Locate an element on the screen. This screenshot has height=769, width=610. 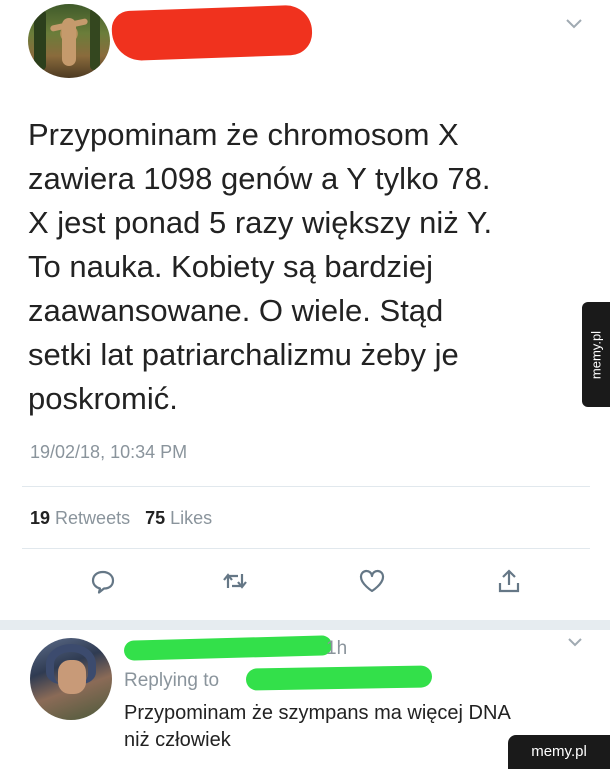
likes-label: Likes is located at coordinates (191, 518).